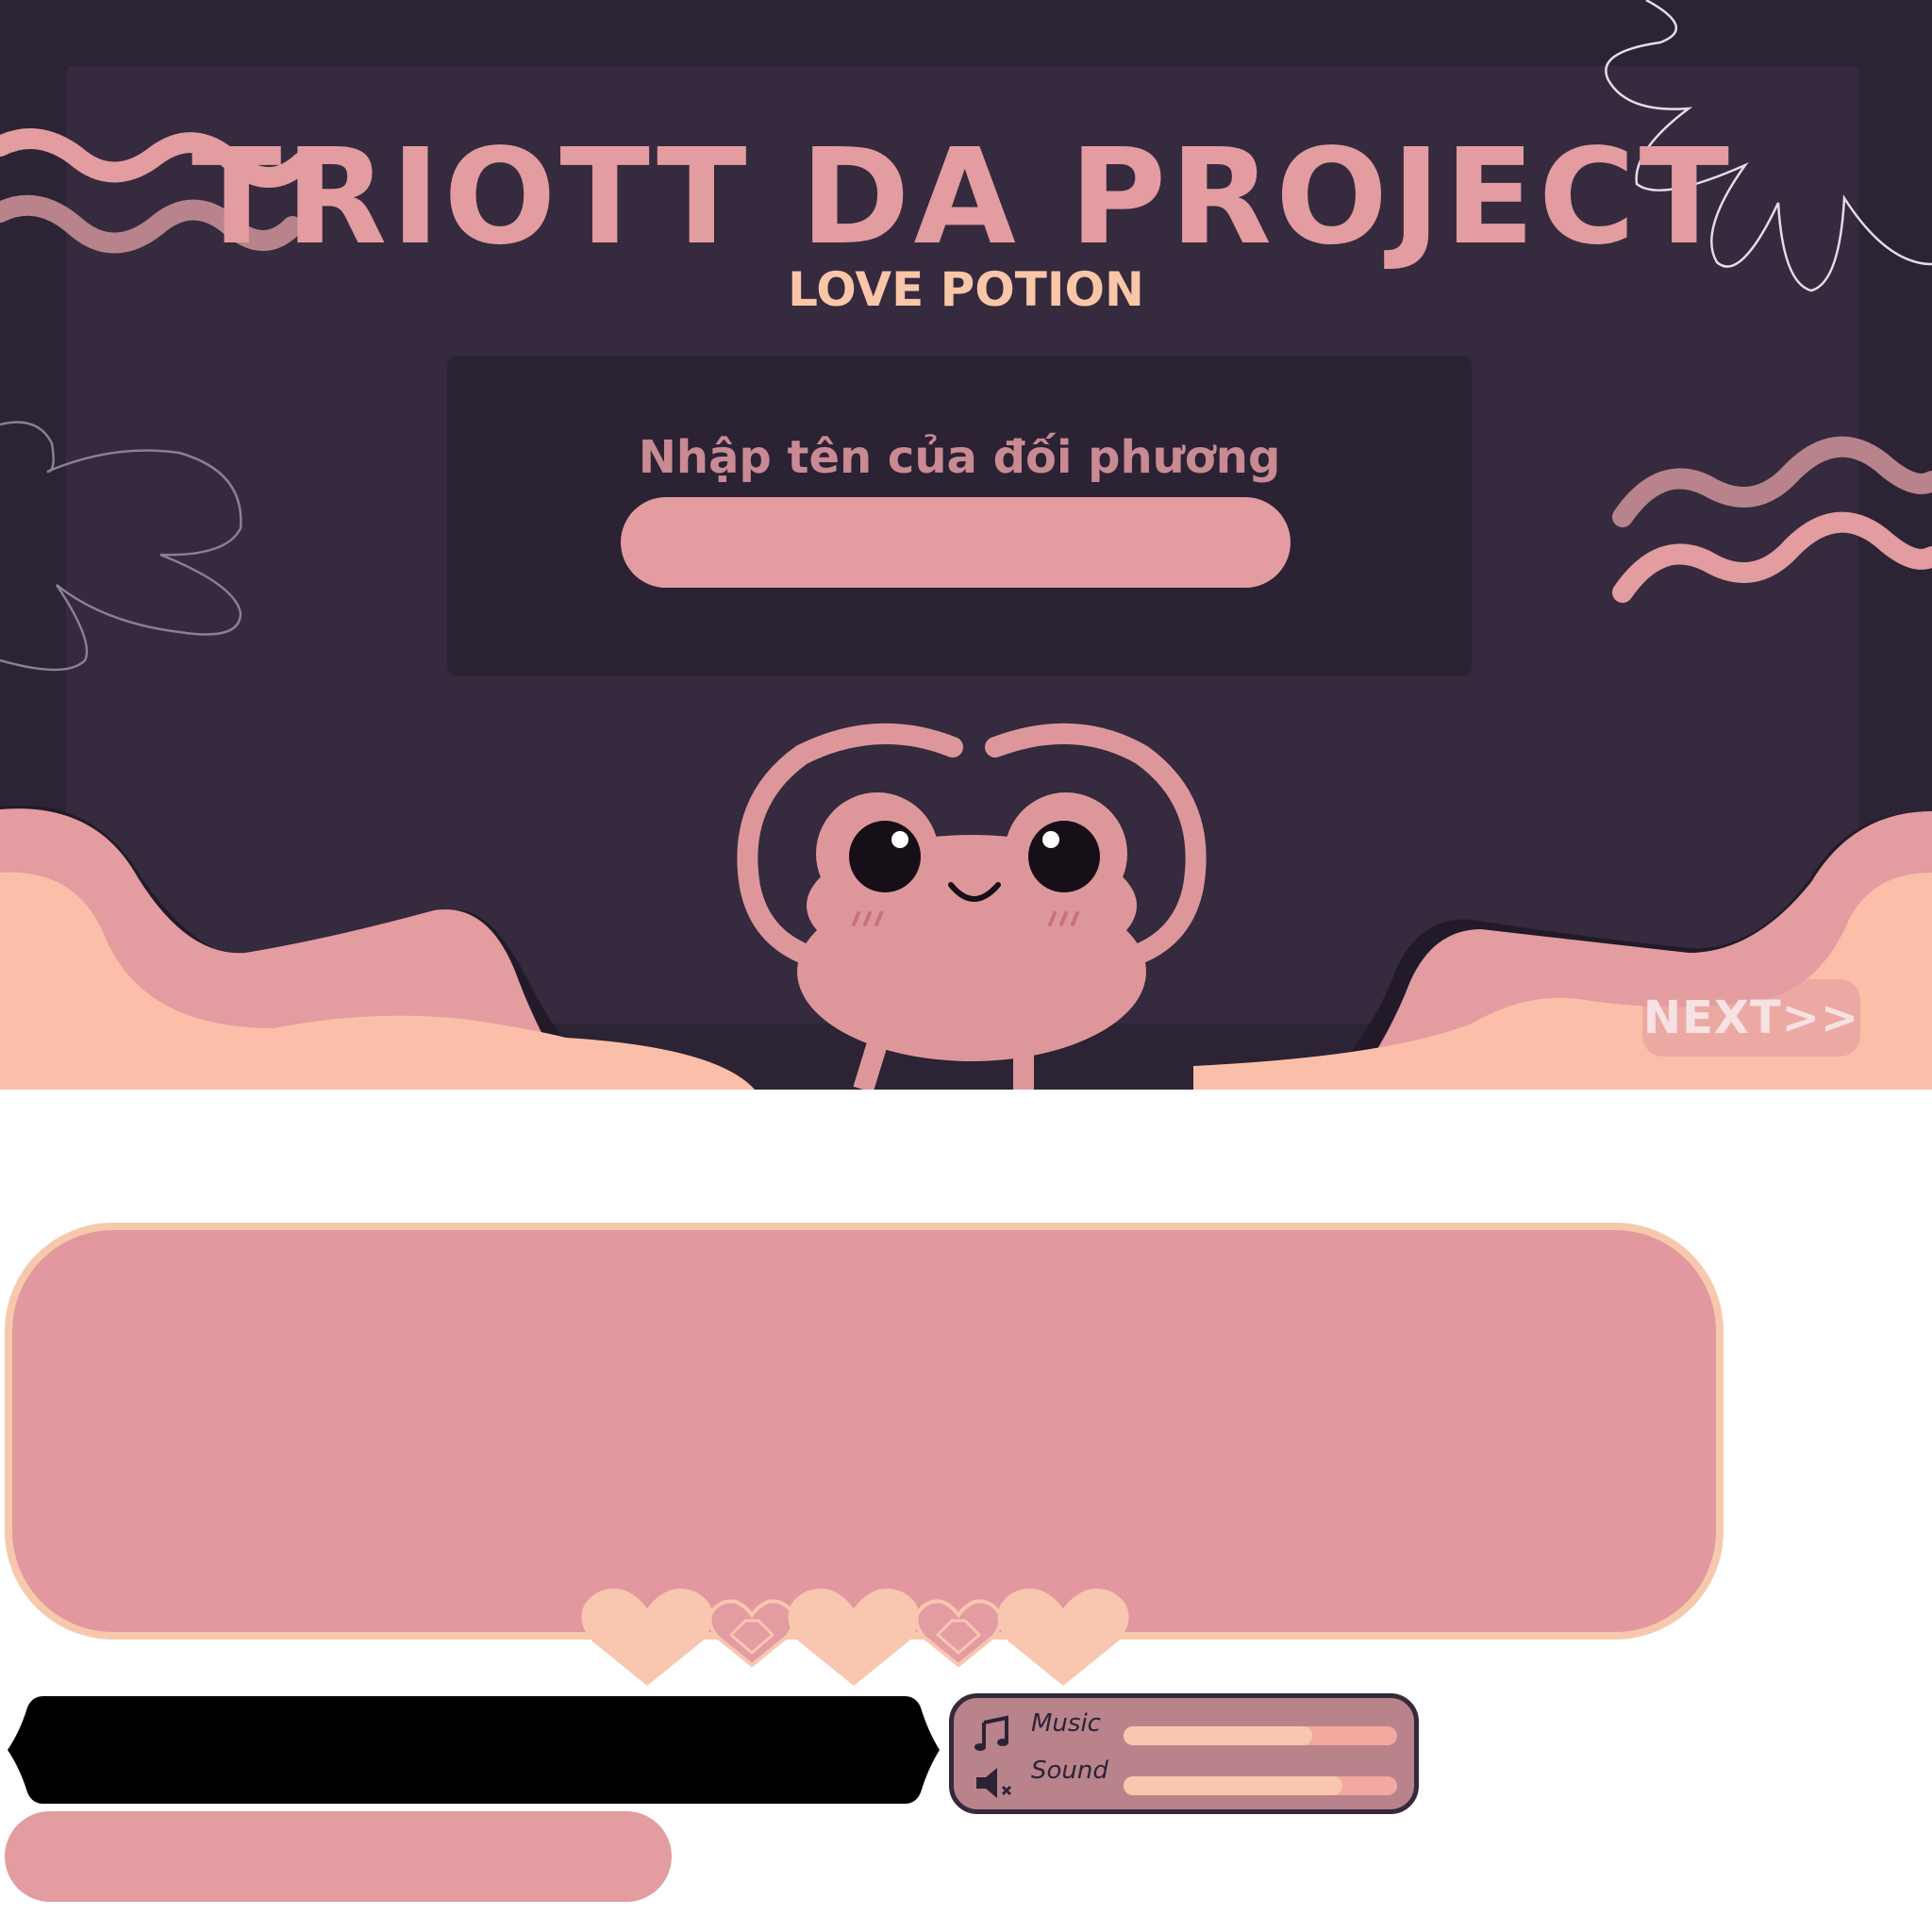  I want to click on name-entry-panel: Nhập tên của đối phương, so click(959, 516).